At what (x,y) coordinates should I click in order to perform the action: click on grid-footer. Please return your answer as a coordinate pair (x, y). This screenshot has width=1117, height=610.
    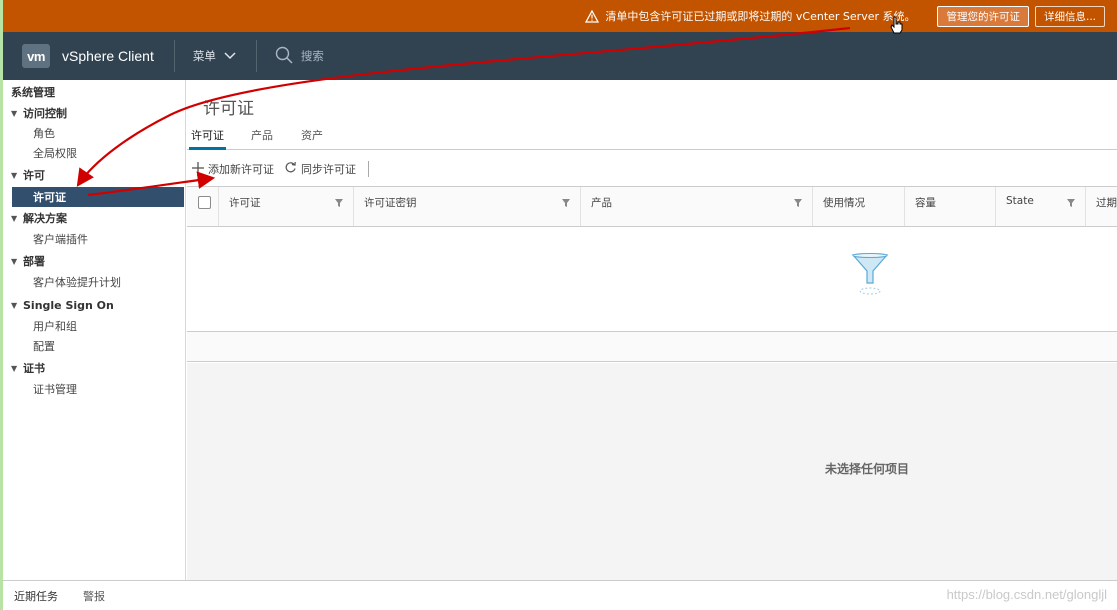
    Looking at the image, I should click on (652, 347).